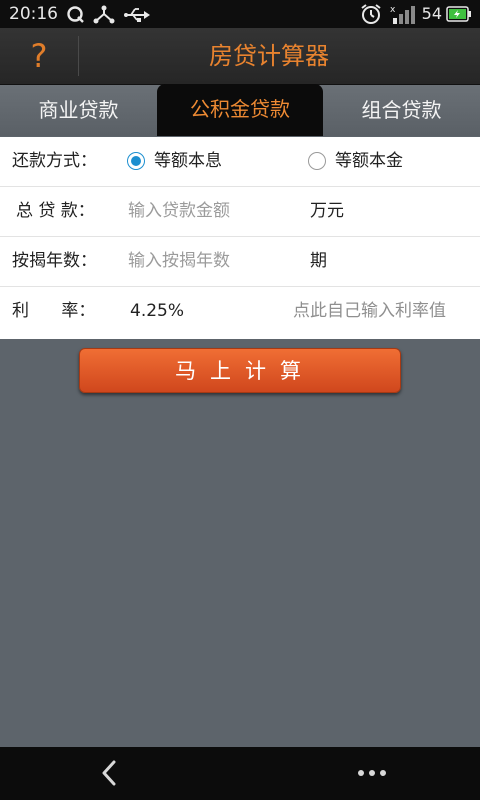  What do you see at coordinates (269, 56) in the screenshot?
I see `page-title: 房贷计算器` at bounding box center [269, 56].